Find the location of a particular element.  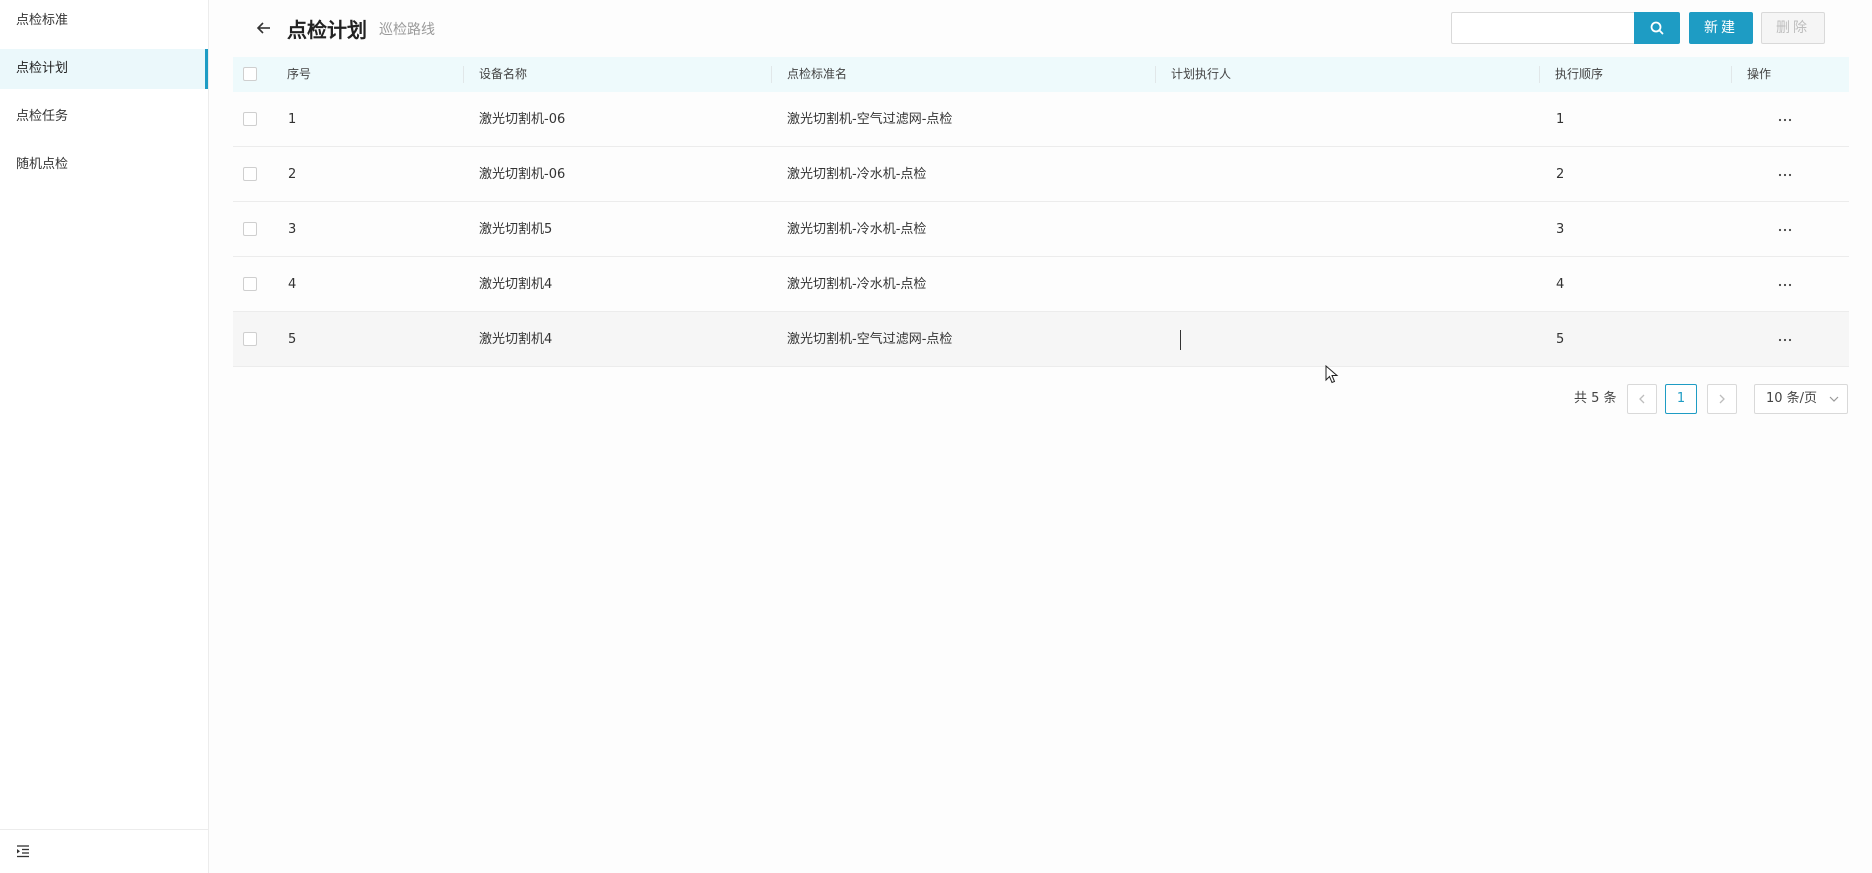

column-header-executor: 计划执行人 is located at coordinates (1201, 74).